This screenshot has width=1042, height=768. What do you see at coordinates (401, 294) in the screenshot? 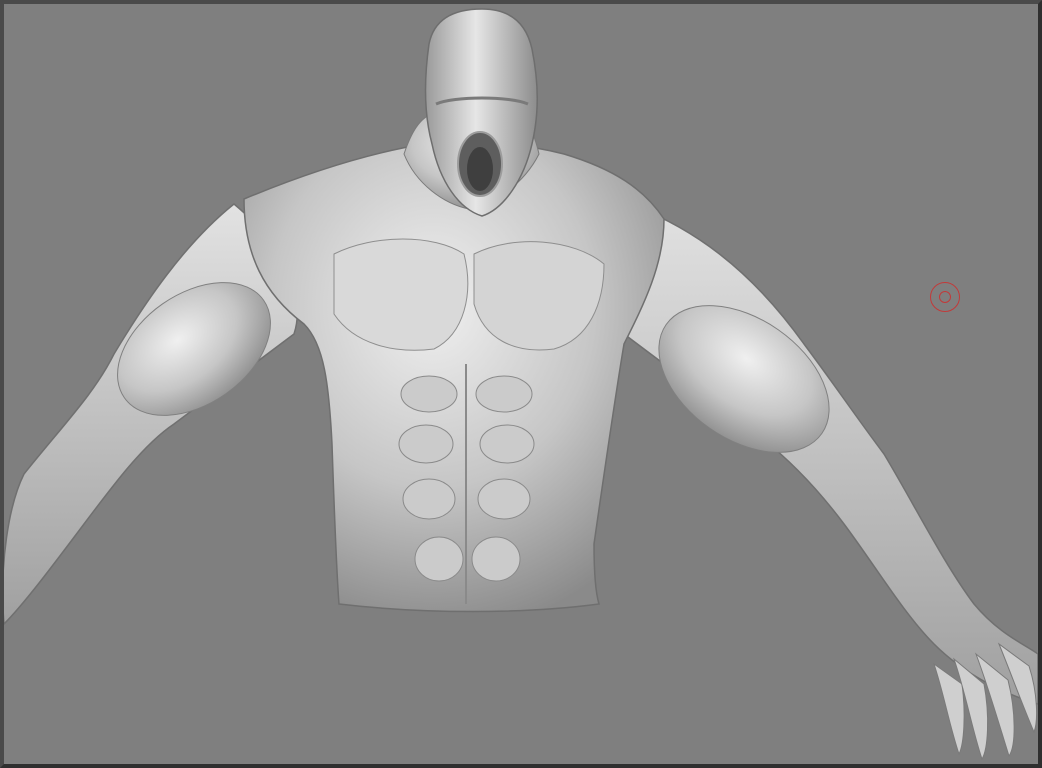
I see `left-pec` at bounding box center [401, 294].